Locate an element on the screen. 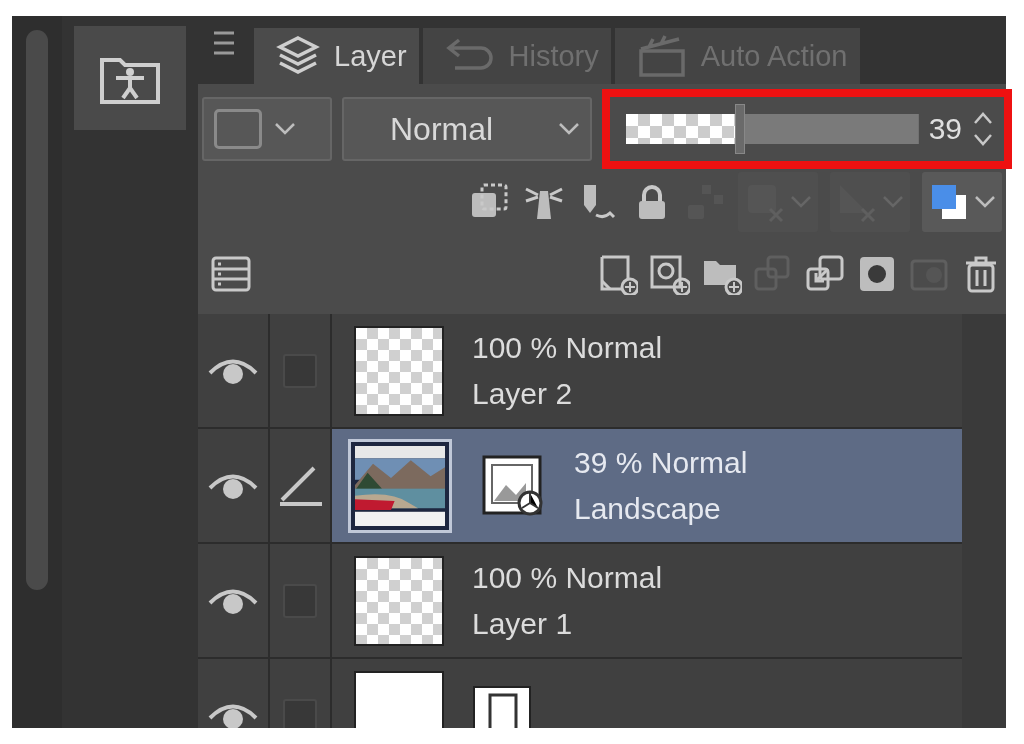 This screenshot has width=1024, height=744. blend-mode-dropdown: Normal is located at coordinates (467, 129).